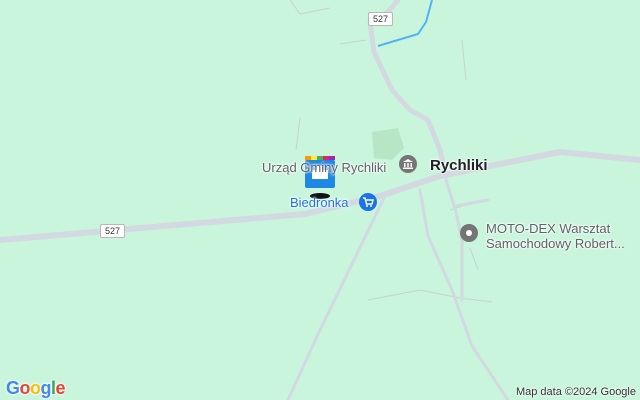  I want to click on park-area, so click(388, 144).